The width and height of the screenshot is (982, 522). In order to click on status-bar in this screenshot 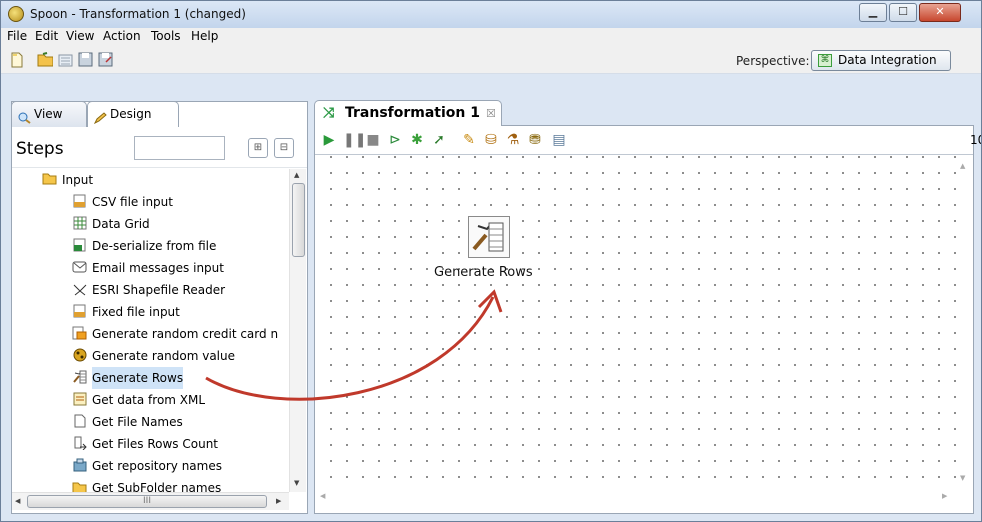, I will do `click(491, 517)`.